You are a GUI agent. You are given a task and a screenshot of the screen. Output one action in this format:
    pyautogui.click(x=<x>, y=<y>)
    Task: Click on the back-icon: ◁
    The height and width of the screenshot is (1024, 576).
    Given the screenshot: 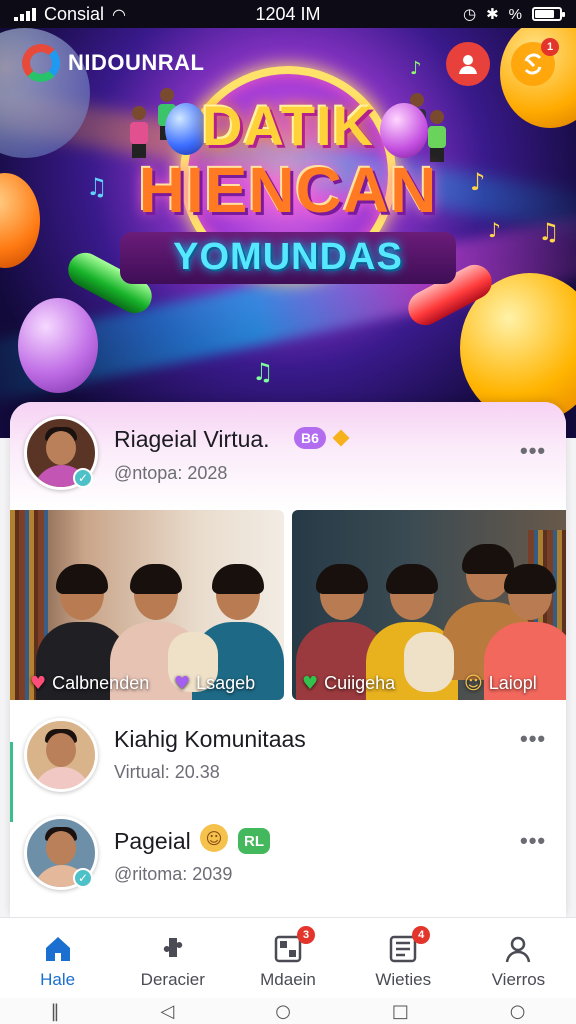 What is the action you would take?
    pyautogui.click(x=167, y=1011)
    